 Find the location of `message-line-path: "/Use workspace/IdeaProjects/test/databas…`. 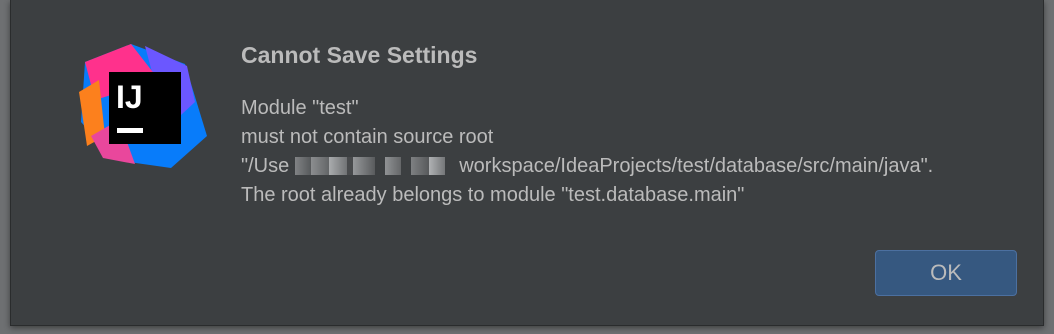

message-line-path: "/Use workspace/IdeaProjects/test/databas… is located at coordinates (641, 166).